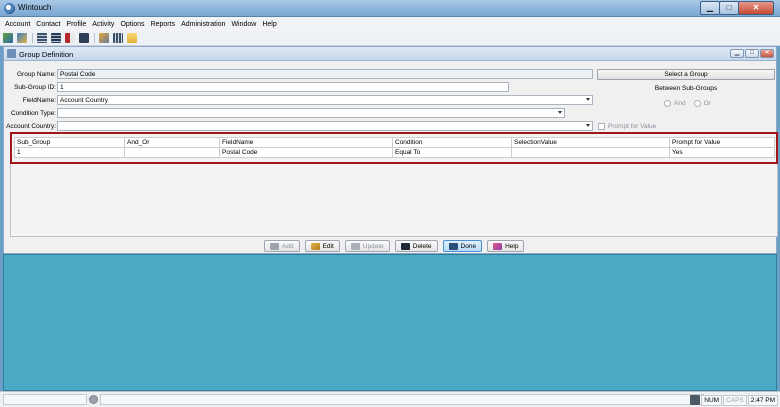 The height and width of the screenshot is (407, 780). What do you see at coordinates (686, 74) in the screenshot?
I see `select-group-button: Select a Group` at bounding box center [686, 74].